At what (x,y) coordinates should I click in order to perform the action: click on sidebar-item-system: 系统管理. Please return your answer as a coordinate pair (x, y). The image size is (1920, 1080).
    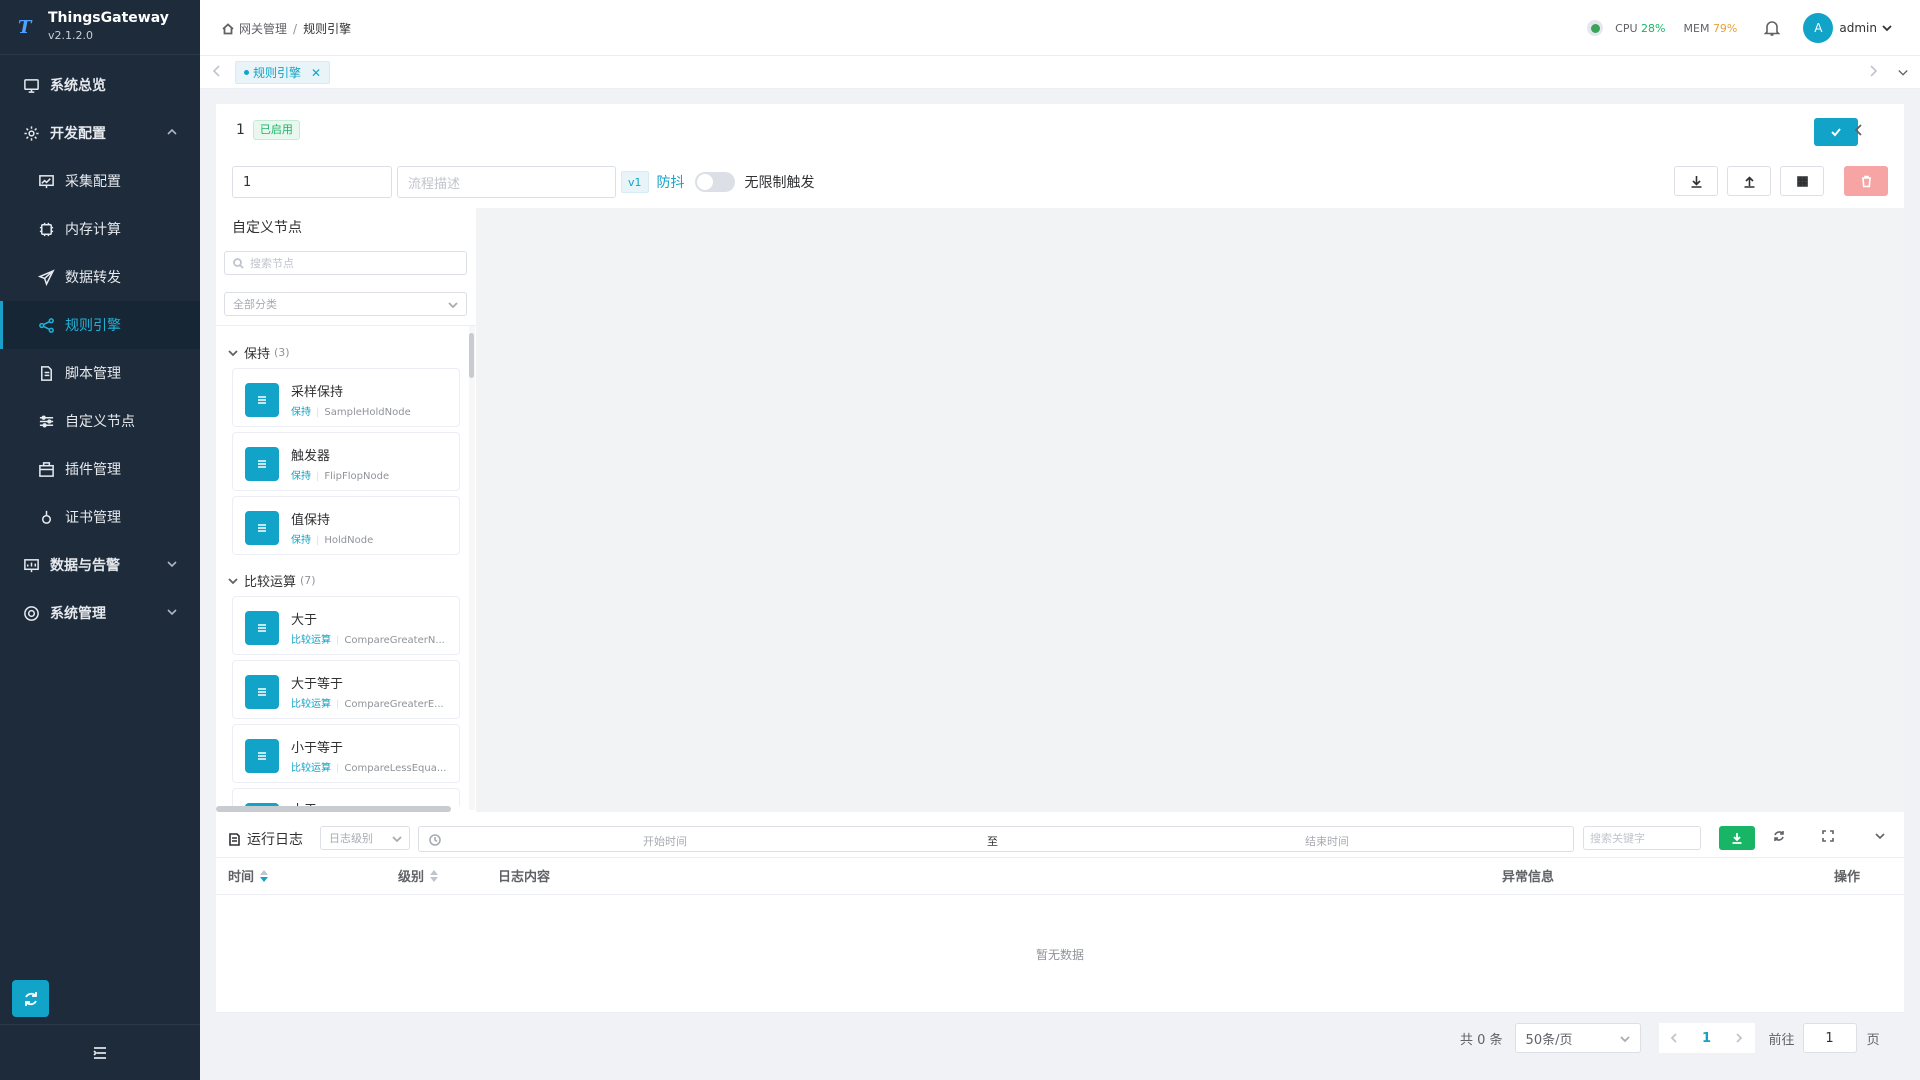
    Looking at the image, I should click on (100, 613).